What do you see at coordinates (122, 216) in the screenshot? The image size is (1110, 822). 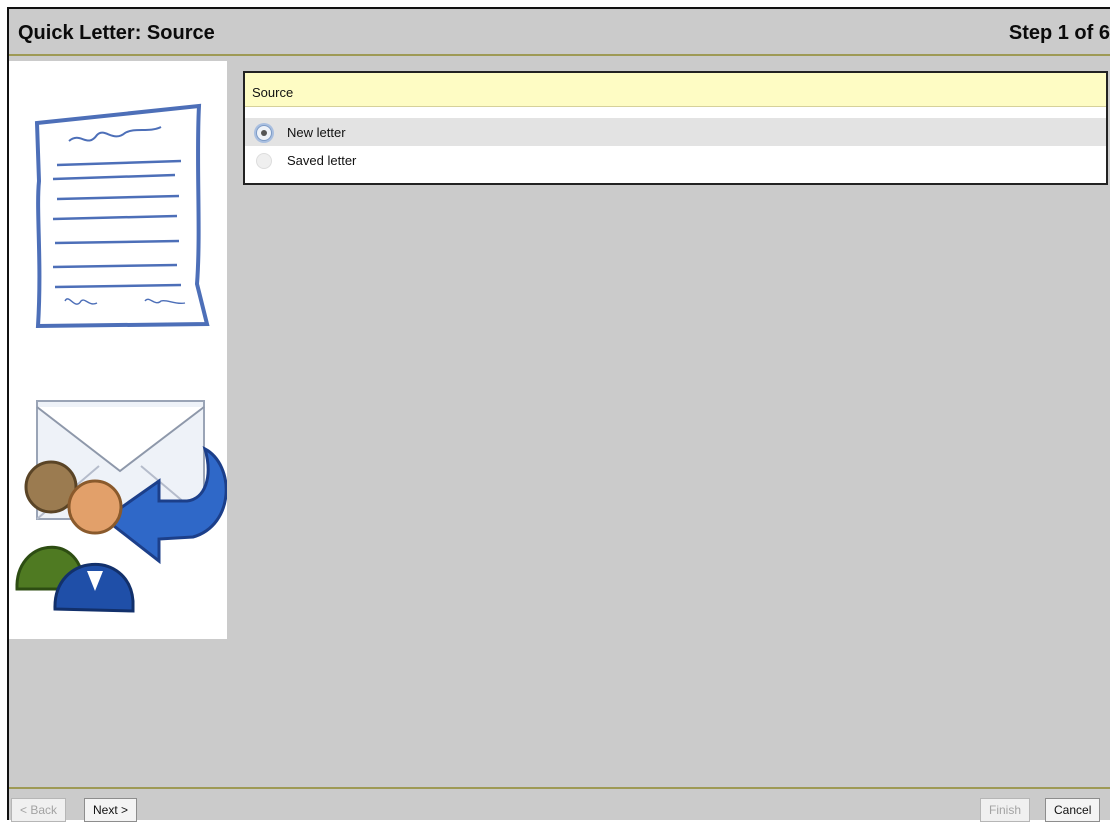 I see `letter-document-icon` at bounding box center [122, 216].